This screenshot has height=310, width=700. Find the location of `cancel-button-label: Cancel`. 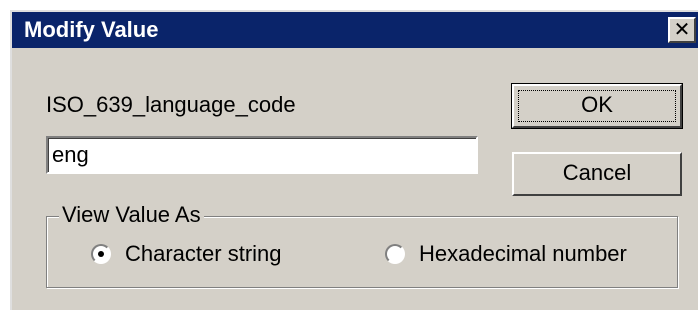

cancel-button-label: Cancel is located at coordinates (597, 172).